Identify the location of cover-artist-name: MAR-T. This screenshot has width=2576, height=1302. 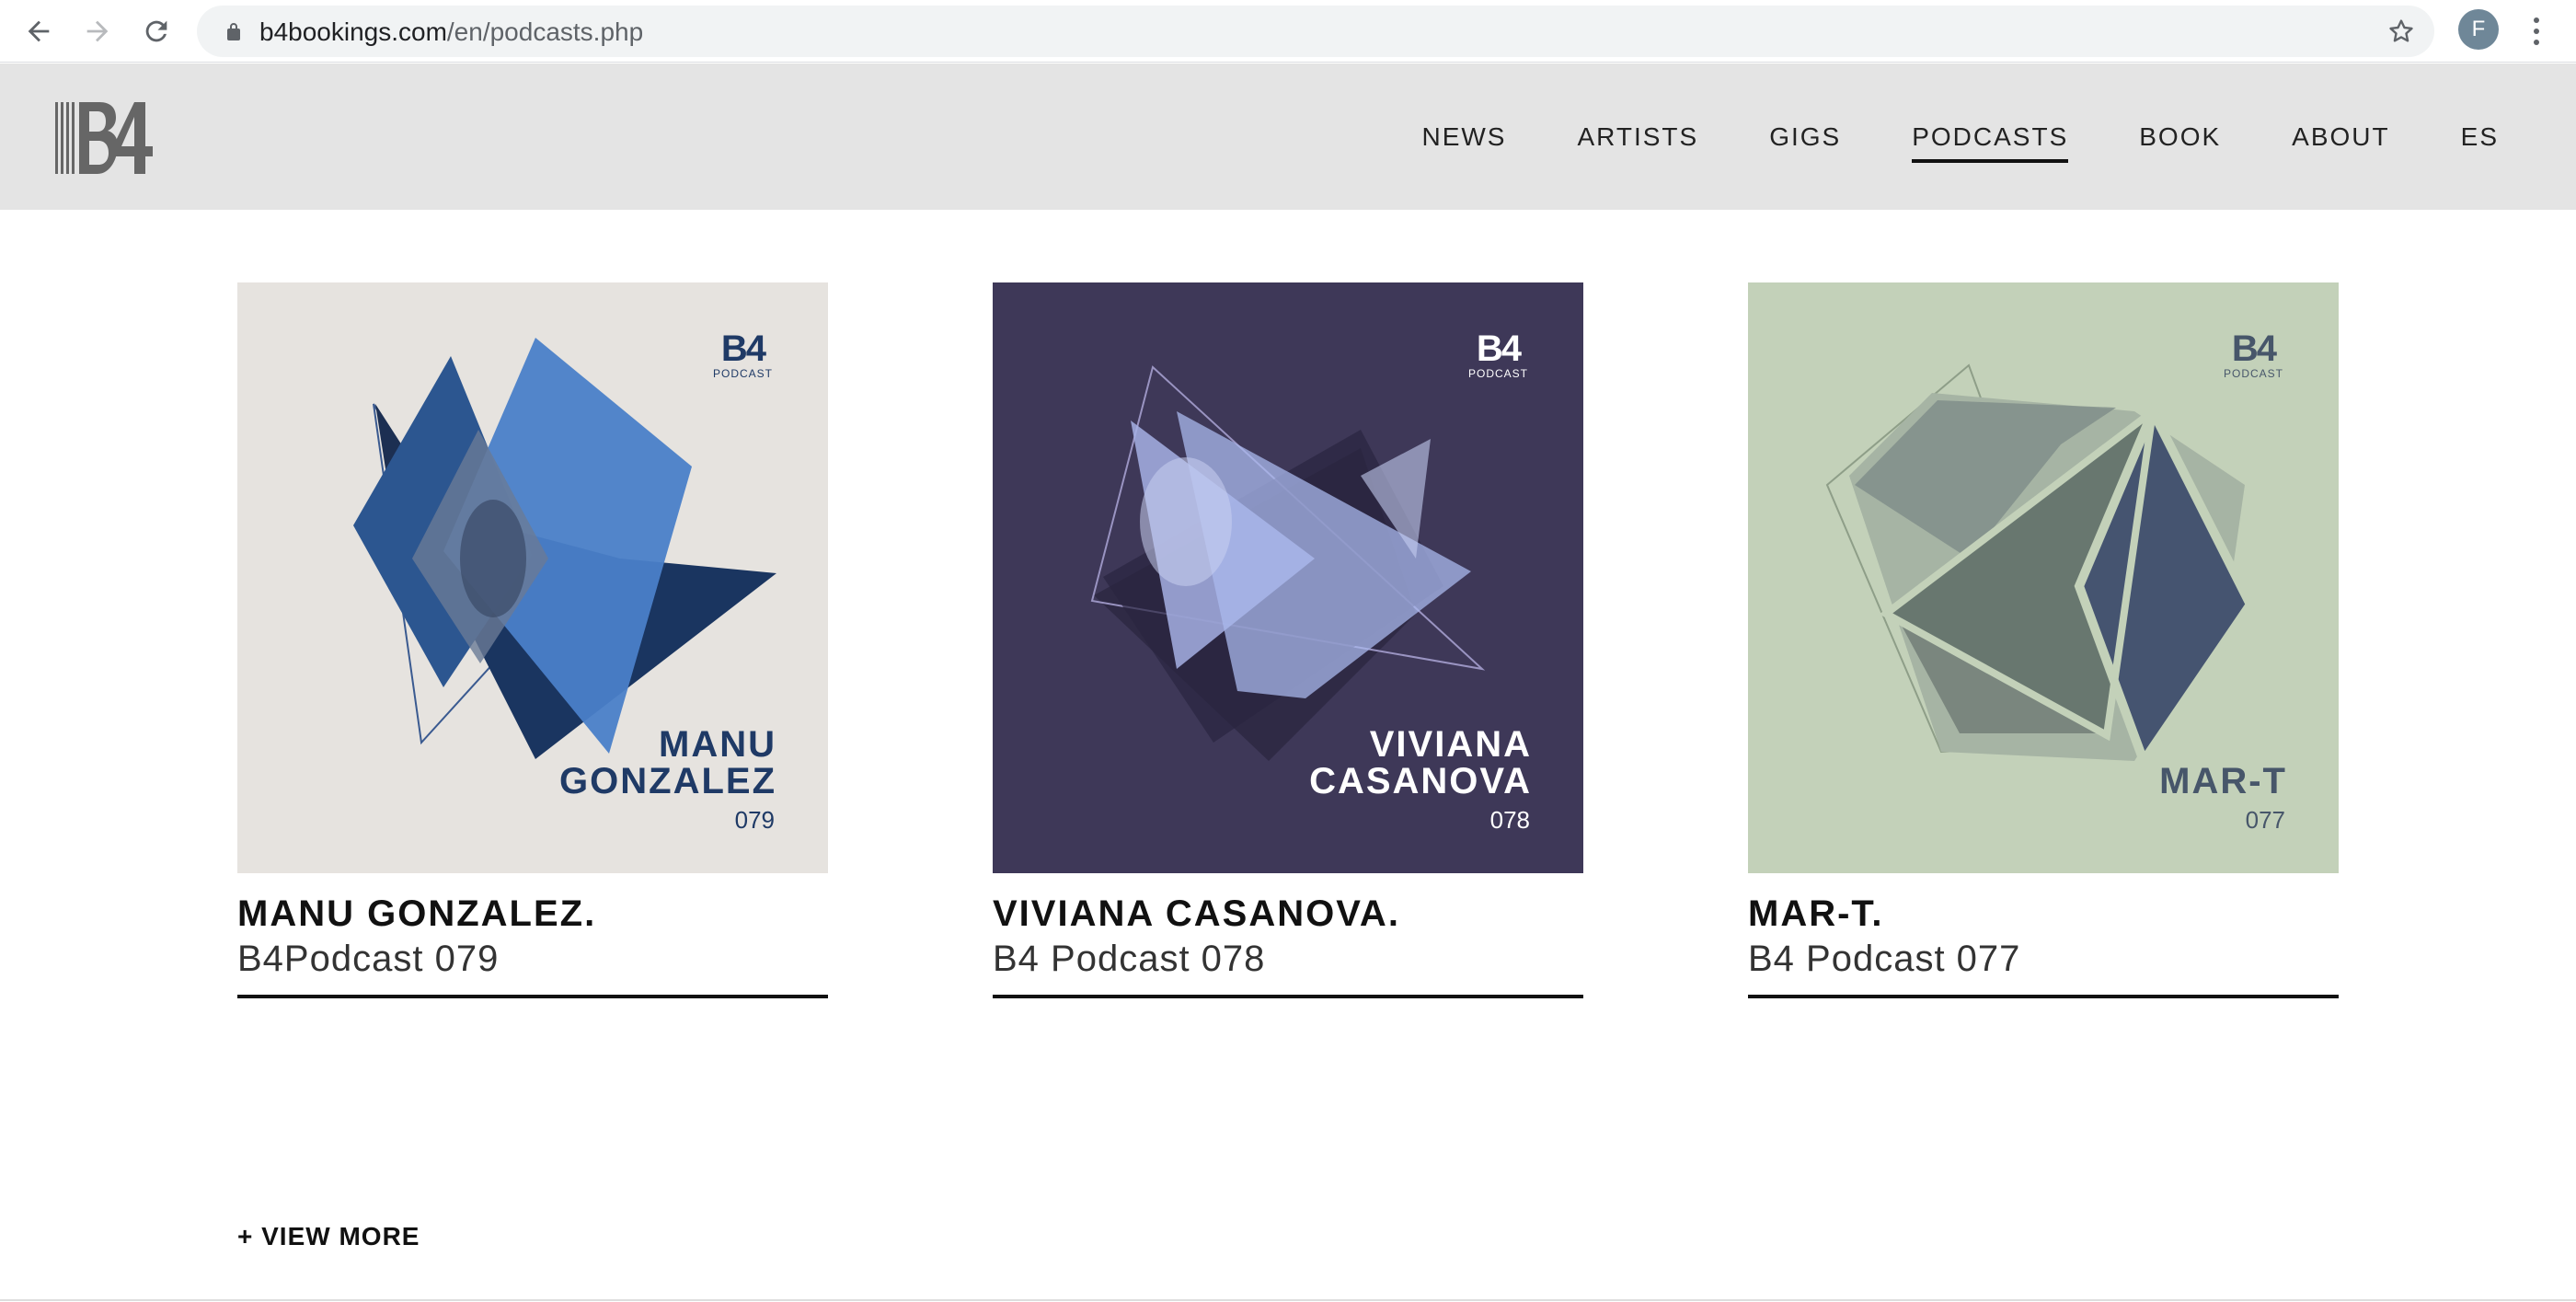
(2223, 781).